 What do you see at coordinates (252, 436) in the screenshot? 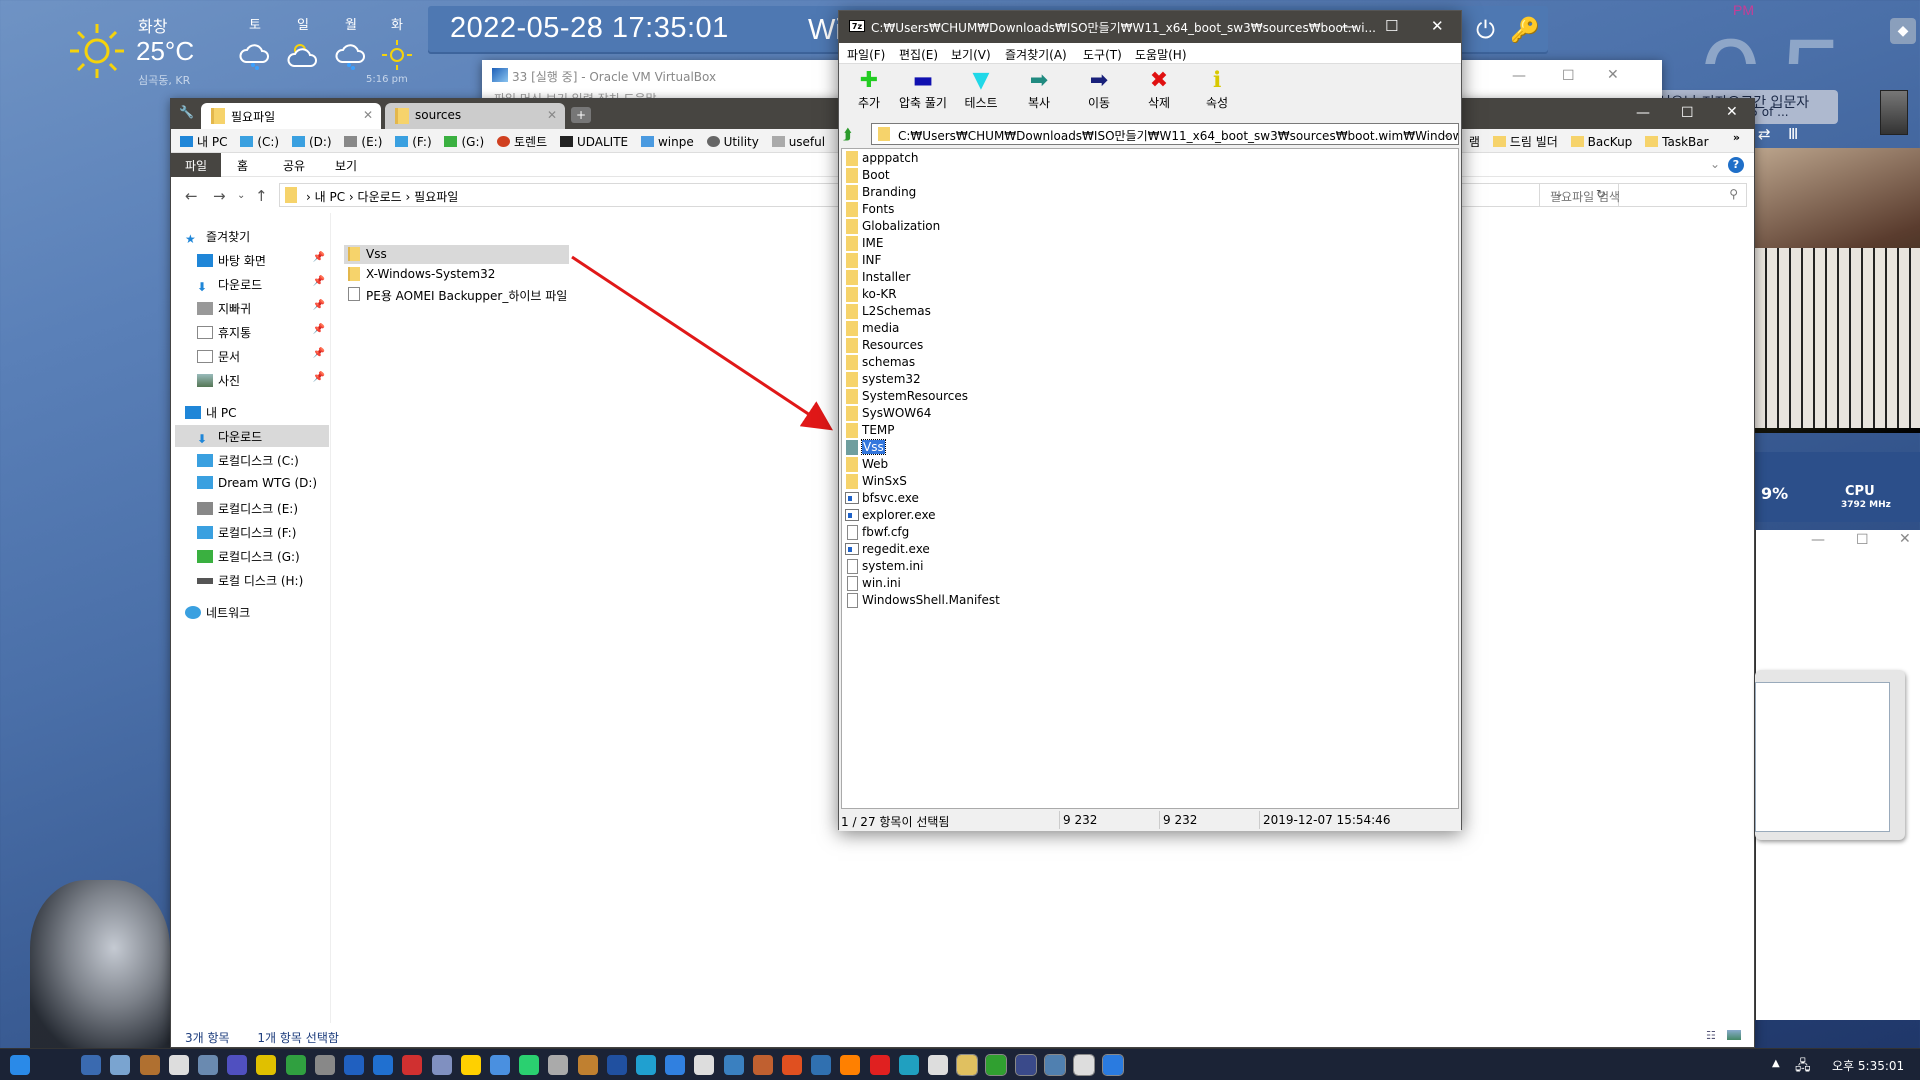
I see `nav-item: ⬇ 다운로드` at bounding box center [252, 436].